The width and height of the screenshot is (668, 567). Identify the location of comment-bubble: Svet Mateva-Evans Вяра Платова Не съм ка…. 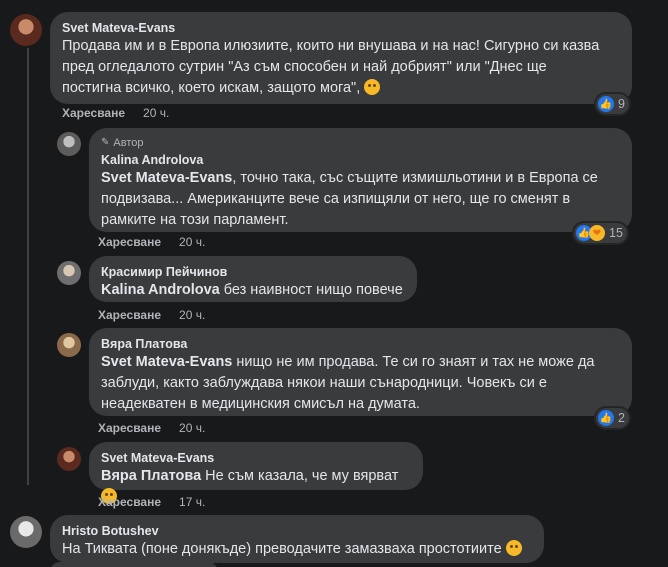
(256, 473).